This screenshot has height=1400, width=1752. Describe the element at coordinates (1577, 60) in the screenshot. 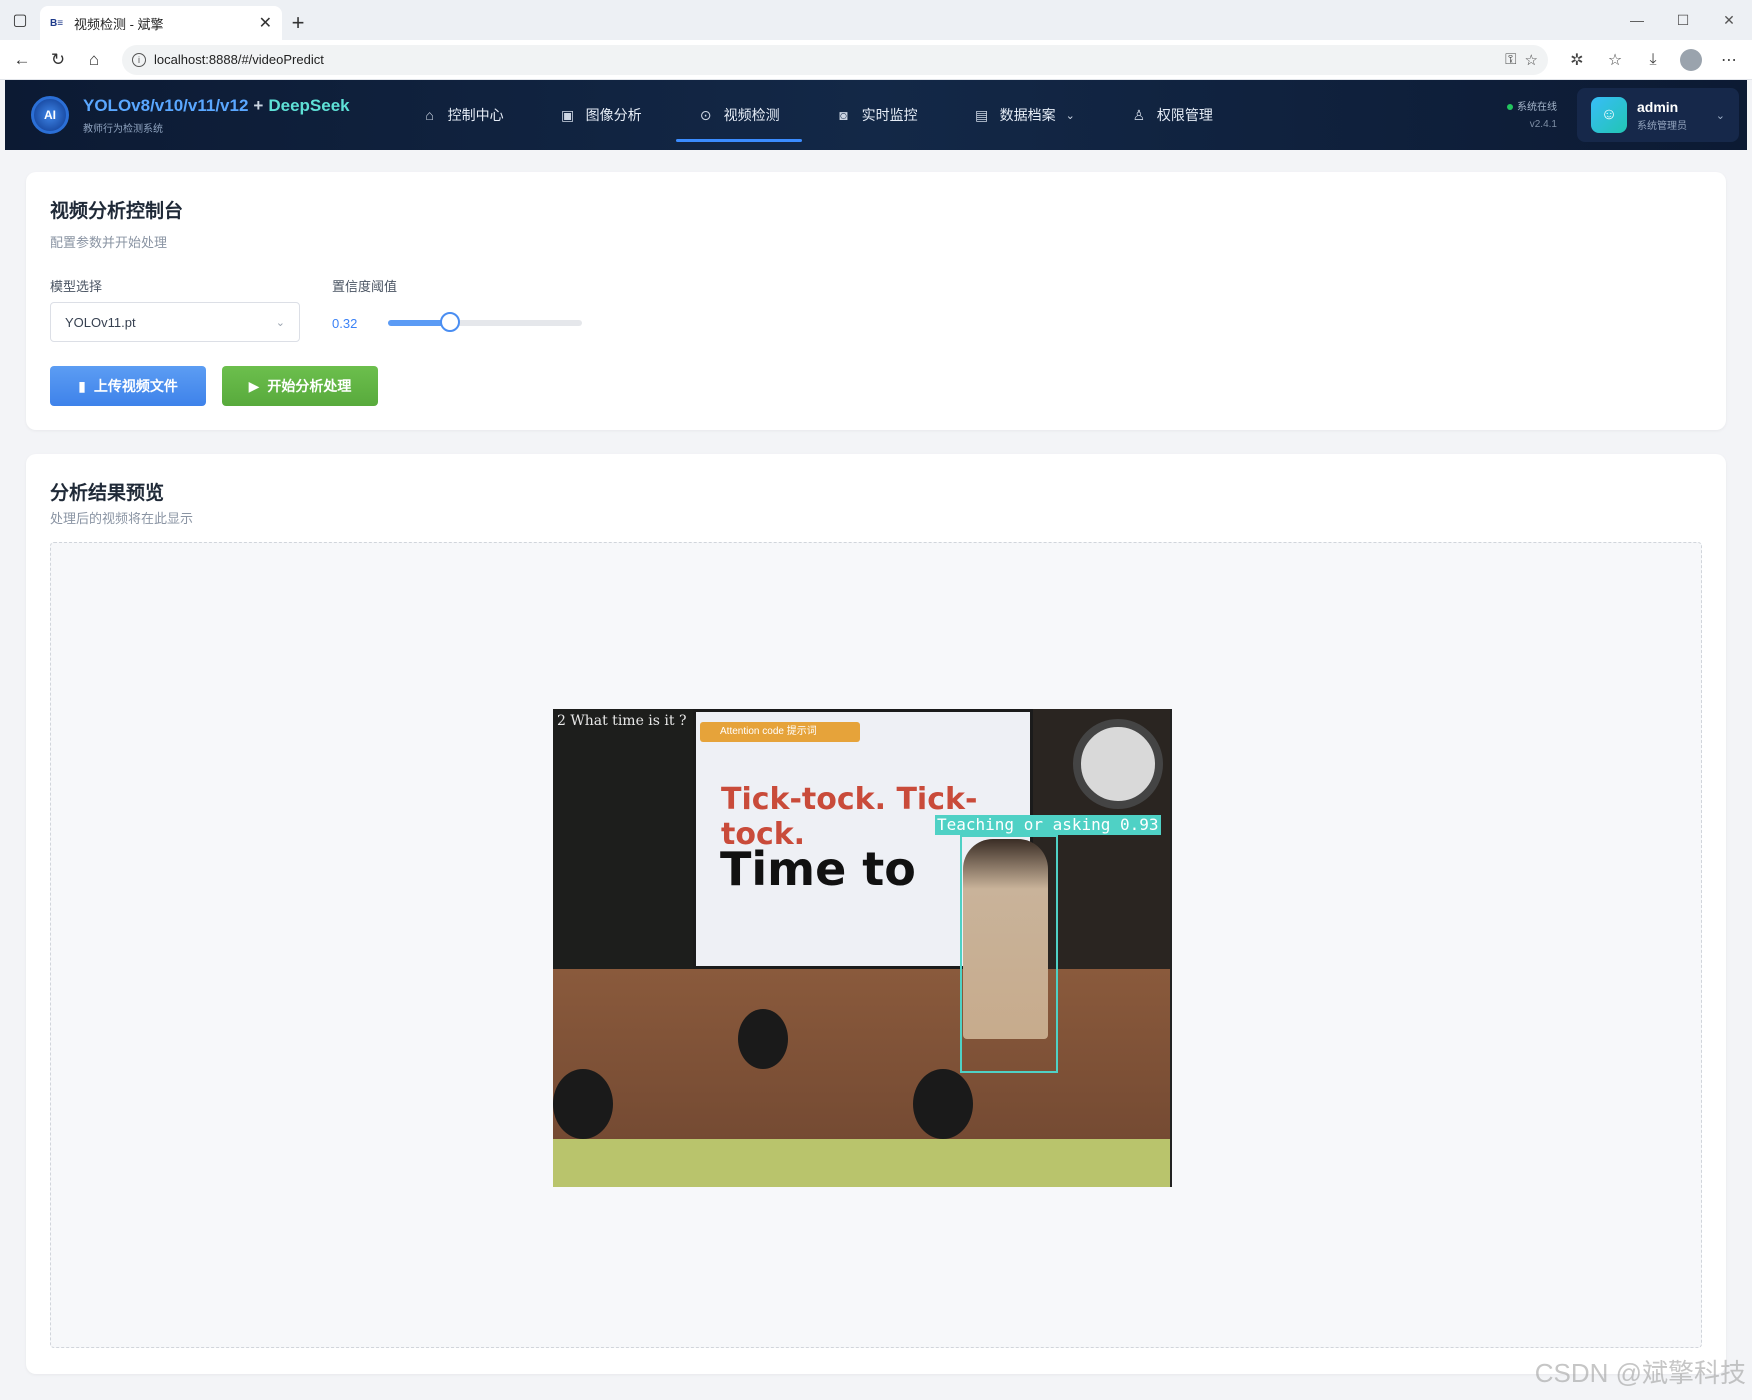

I see `extensions-icon: ✲` at that location.